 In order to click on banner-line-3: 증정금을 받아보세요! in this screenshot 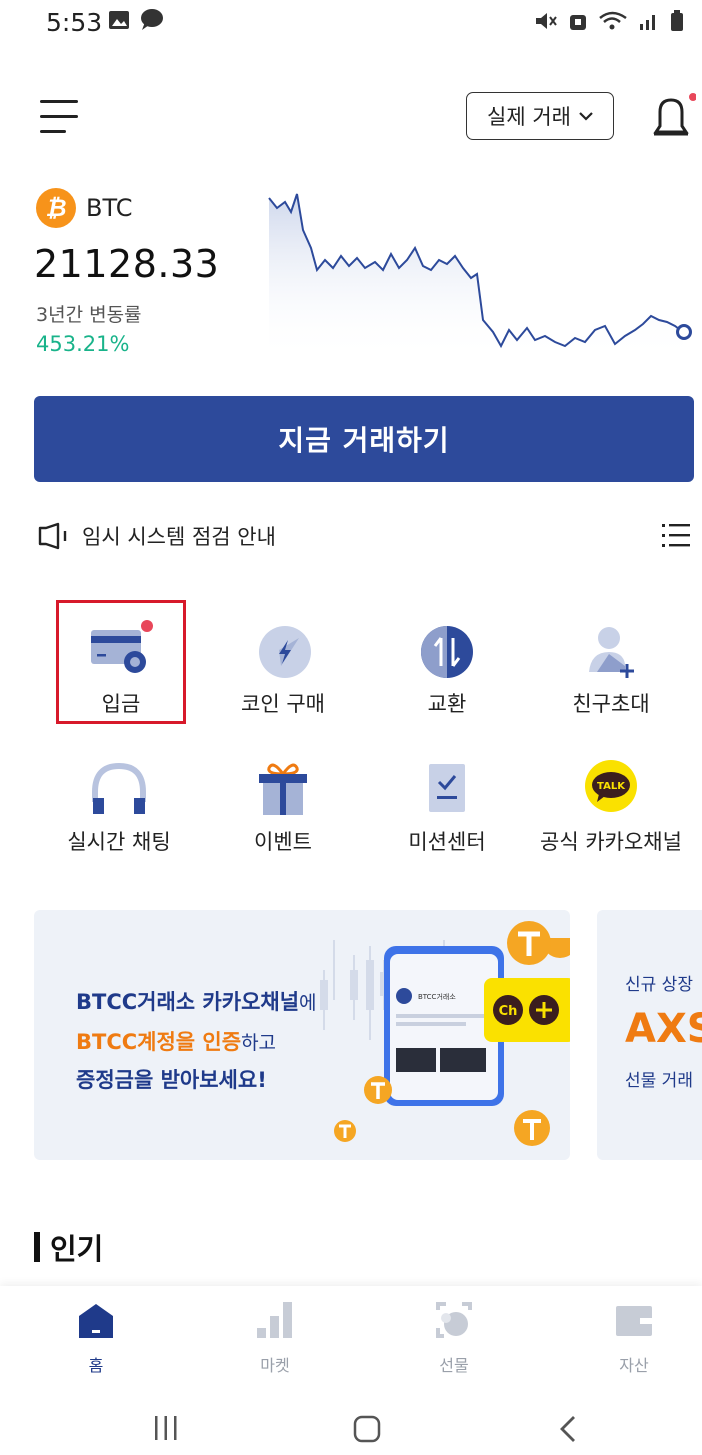, I will do `click(171, 1080)`.